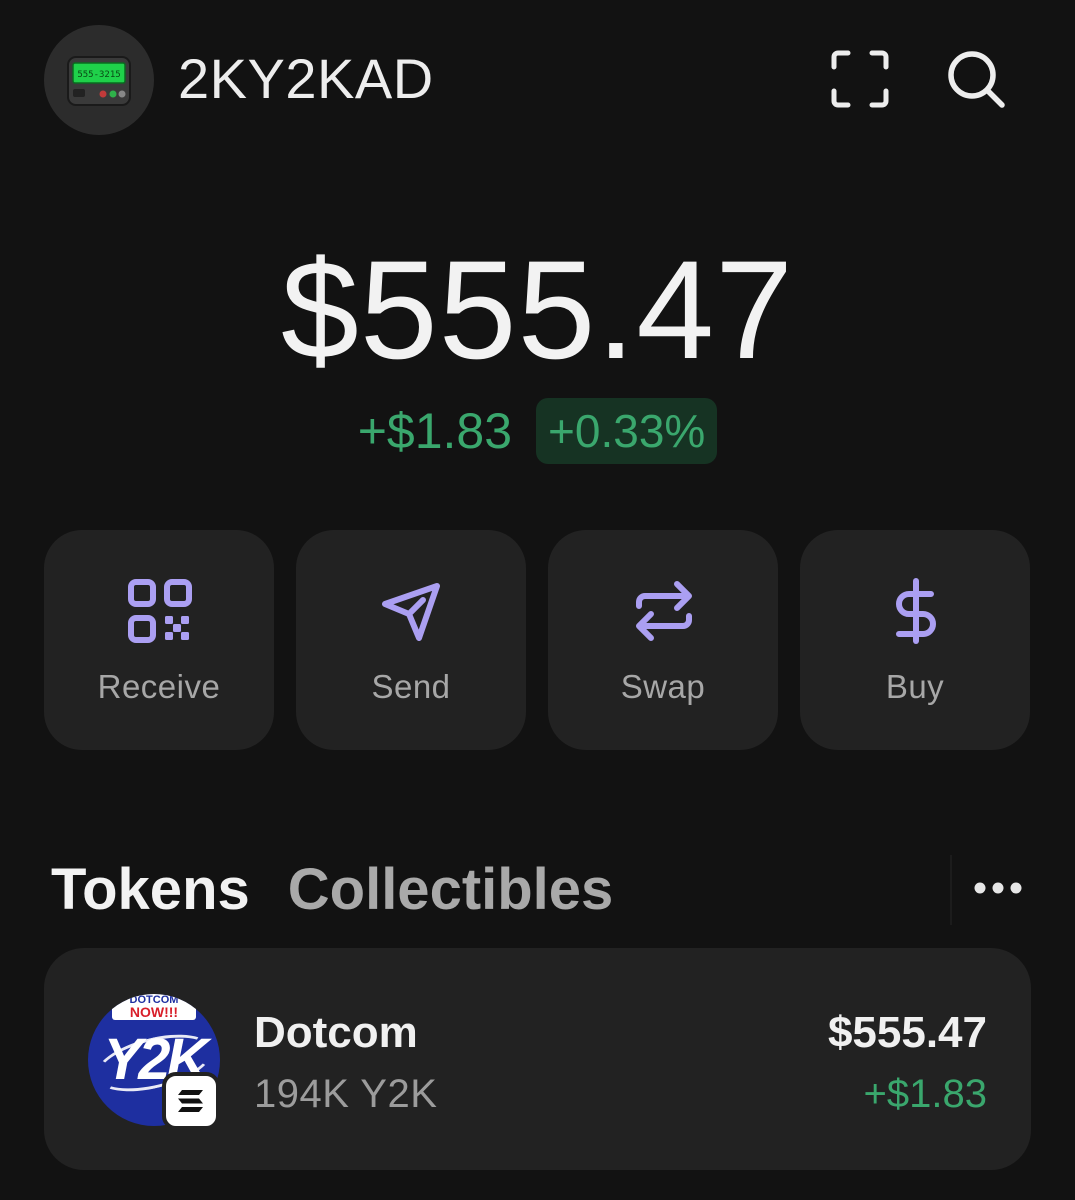 This screenshot has height=1200, width=1075. What do you see at coordinates (336, 1032) in the screenshot?
I see `token-name: Dotcom` at bounding box center [336, 1032].